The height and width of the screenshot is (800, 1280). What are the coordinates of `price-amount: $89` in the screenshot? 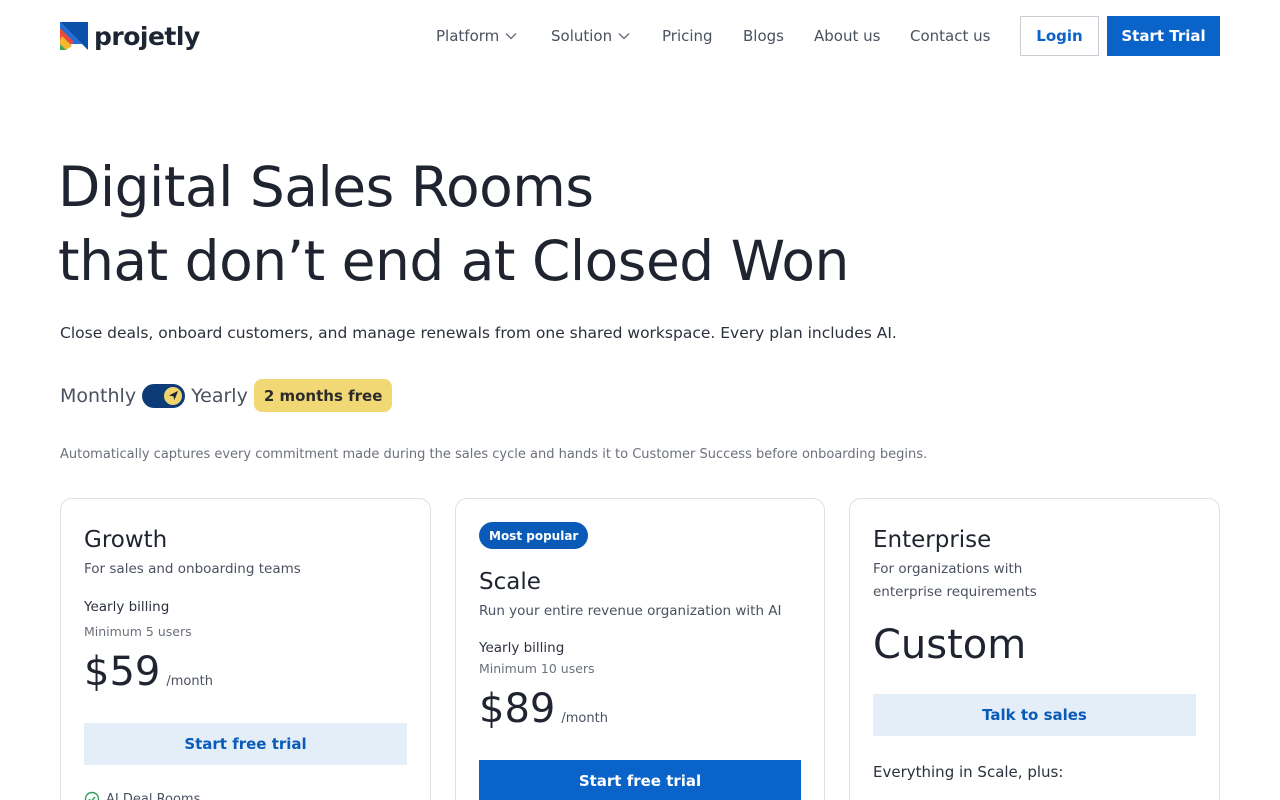 It's located at (517, 709).